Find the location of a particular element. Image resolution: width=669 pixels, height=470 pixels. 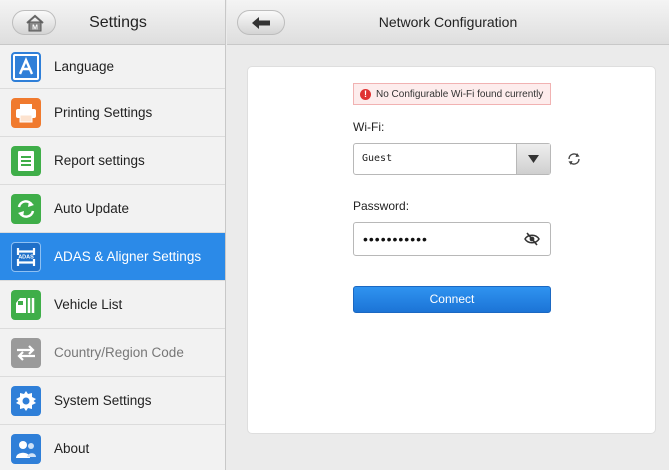

page-title: Settings is located at coordinates (118, 22).